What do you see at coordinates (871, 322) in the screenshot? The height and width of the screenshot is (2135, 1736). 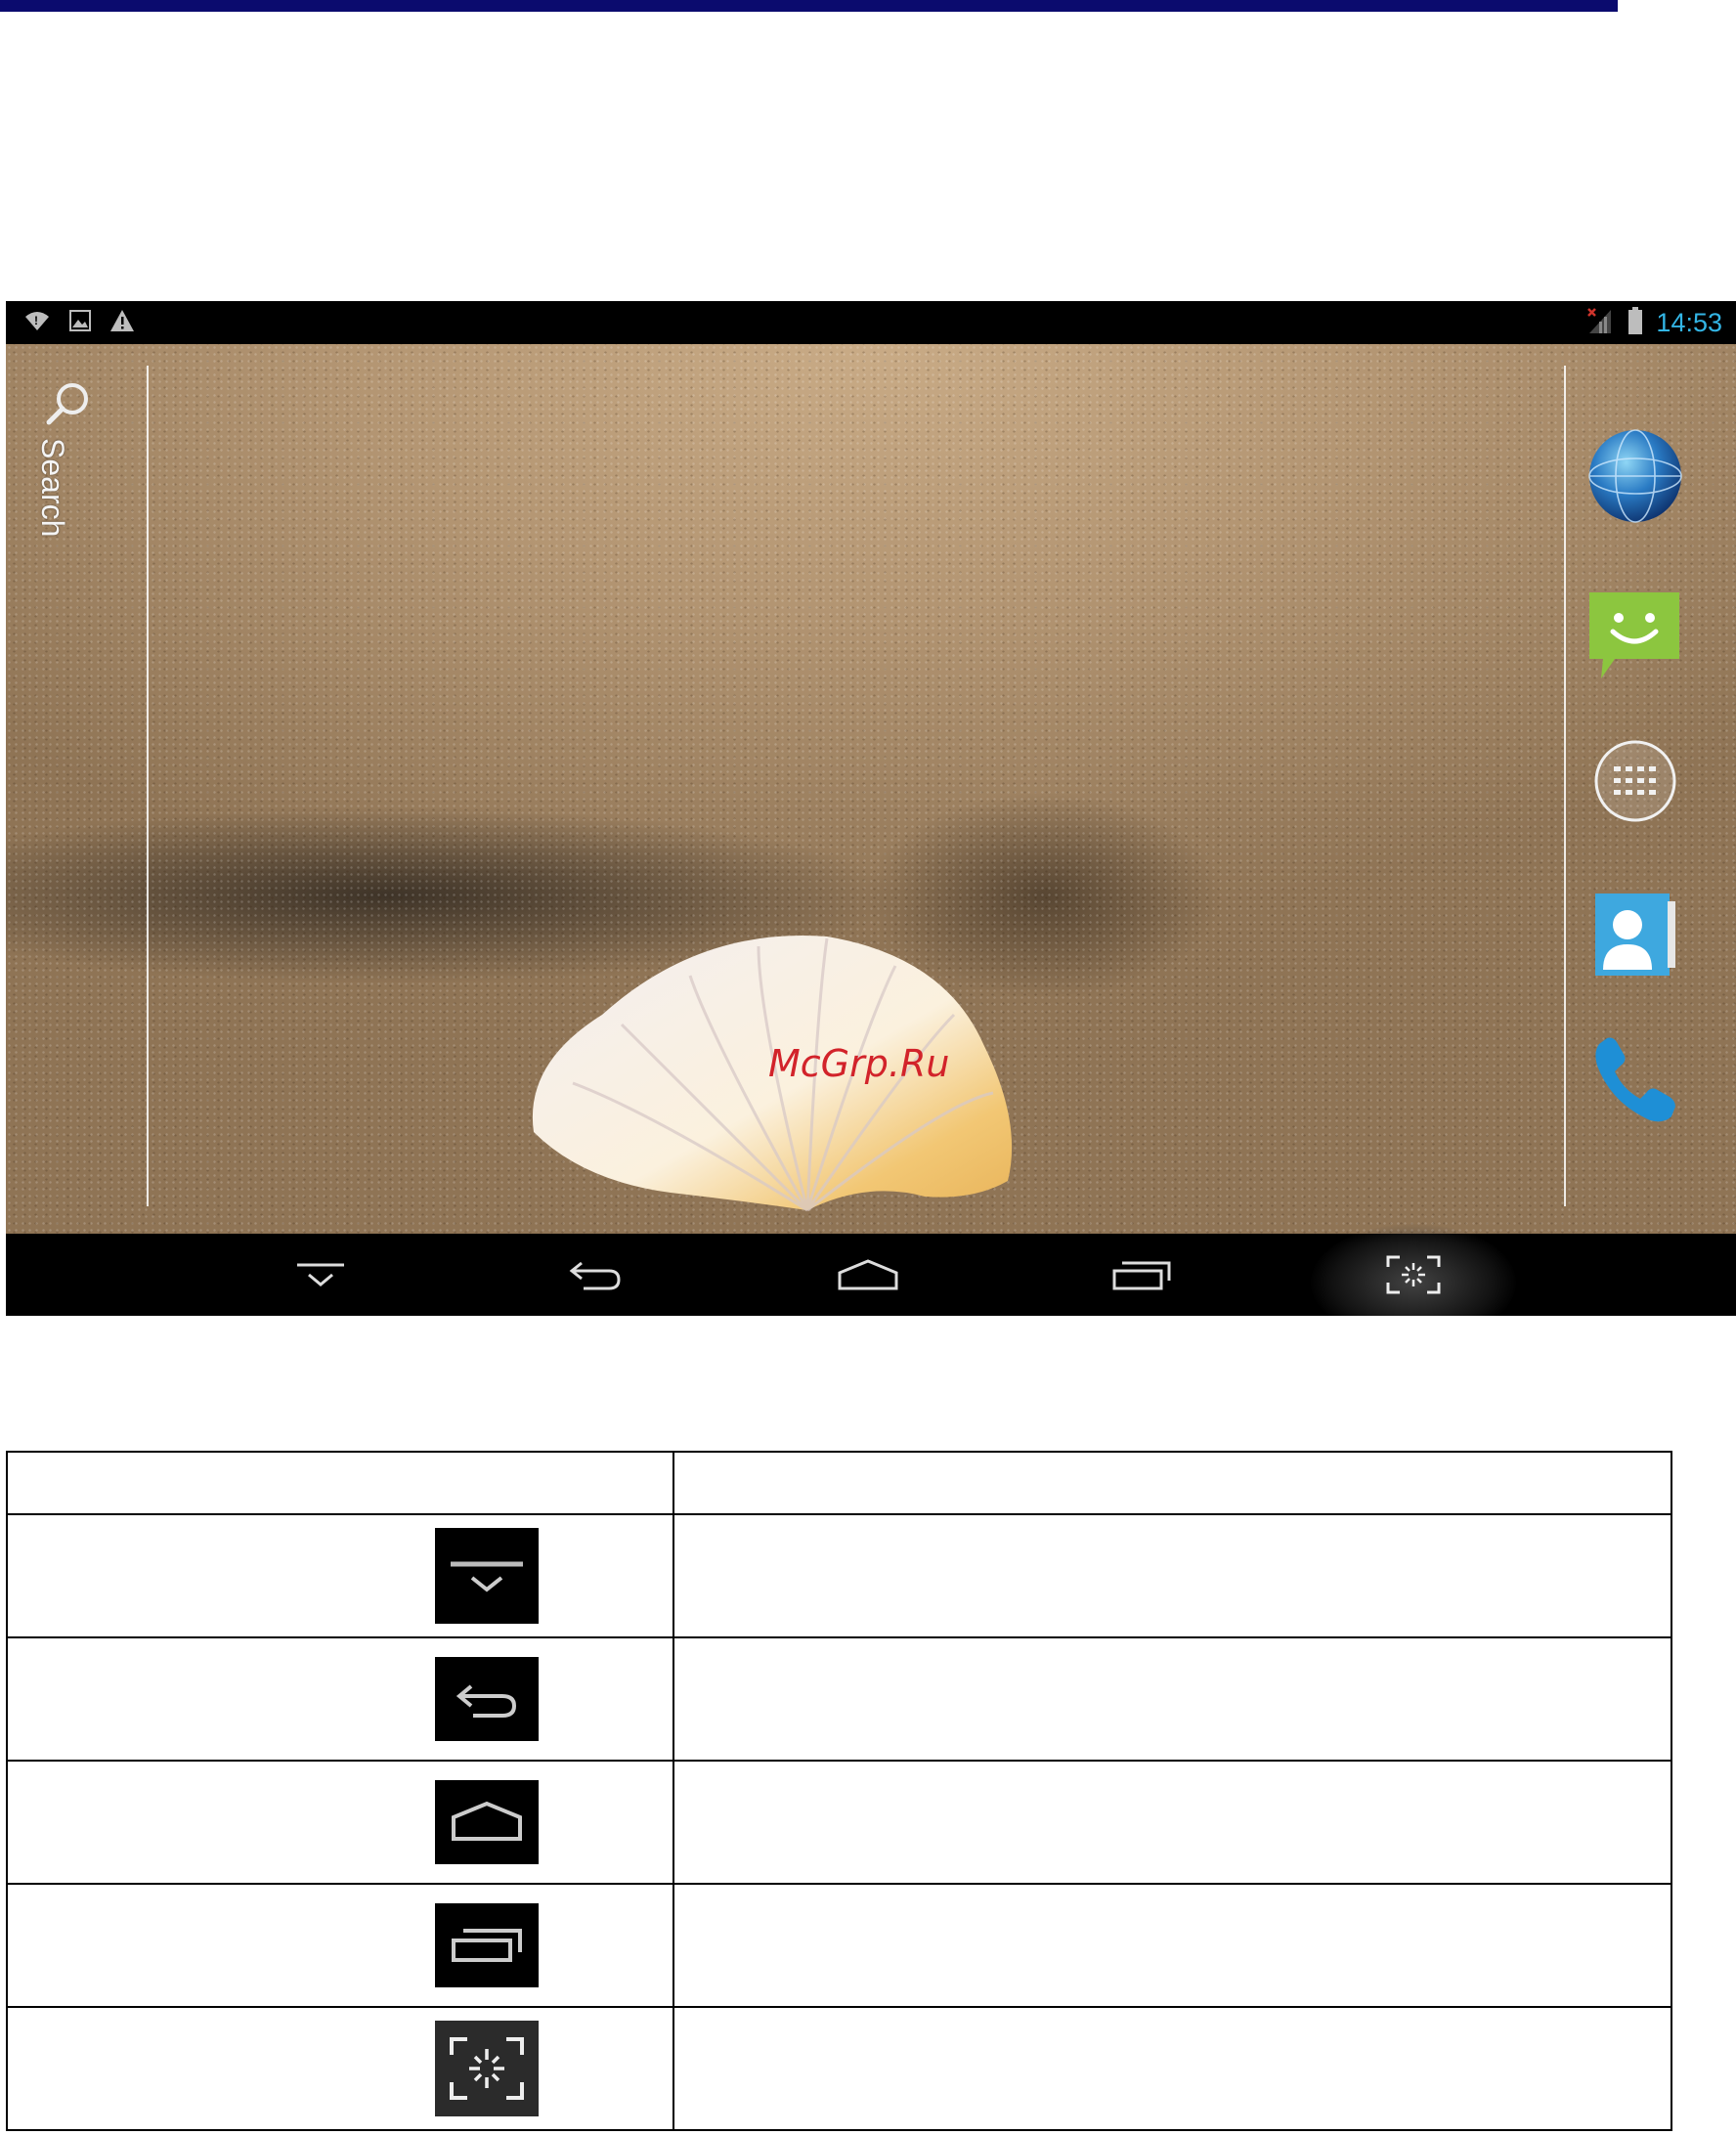 I see `status-bar: ! 14:53` at bounding box center [871, 322].